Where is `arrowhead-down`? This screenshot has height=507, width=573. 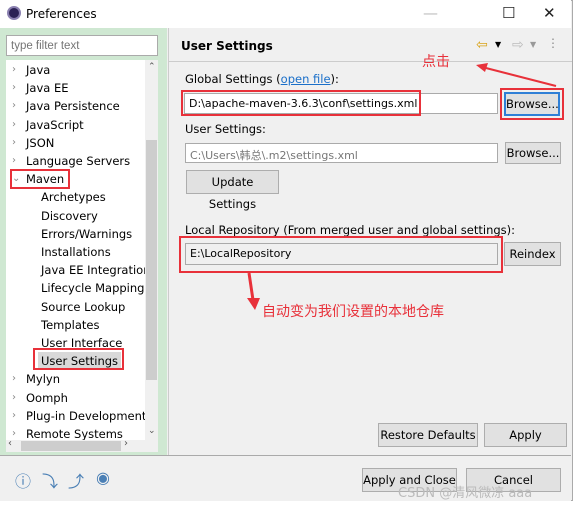
arrowhead-down is located at coordinates (253, 304).